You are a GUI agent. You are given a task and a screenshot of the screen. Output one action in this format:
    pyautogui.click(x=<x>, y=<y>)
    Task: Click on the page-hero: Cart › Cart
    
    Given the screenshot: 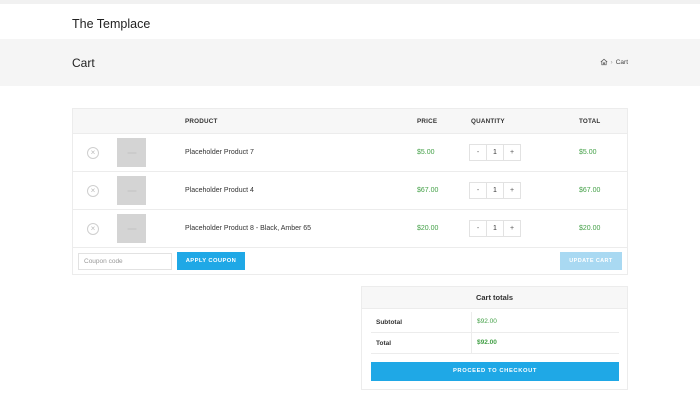 What is the action you would take?
    pyautogui.click(x=350, y=62)
    